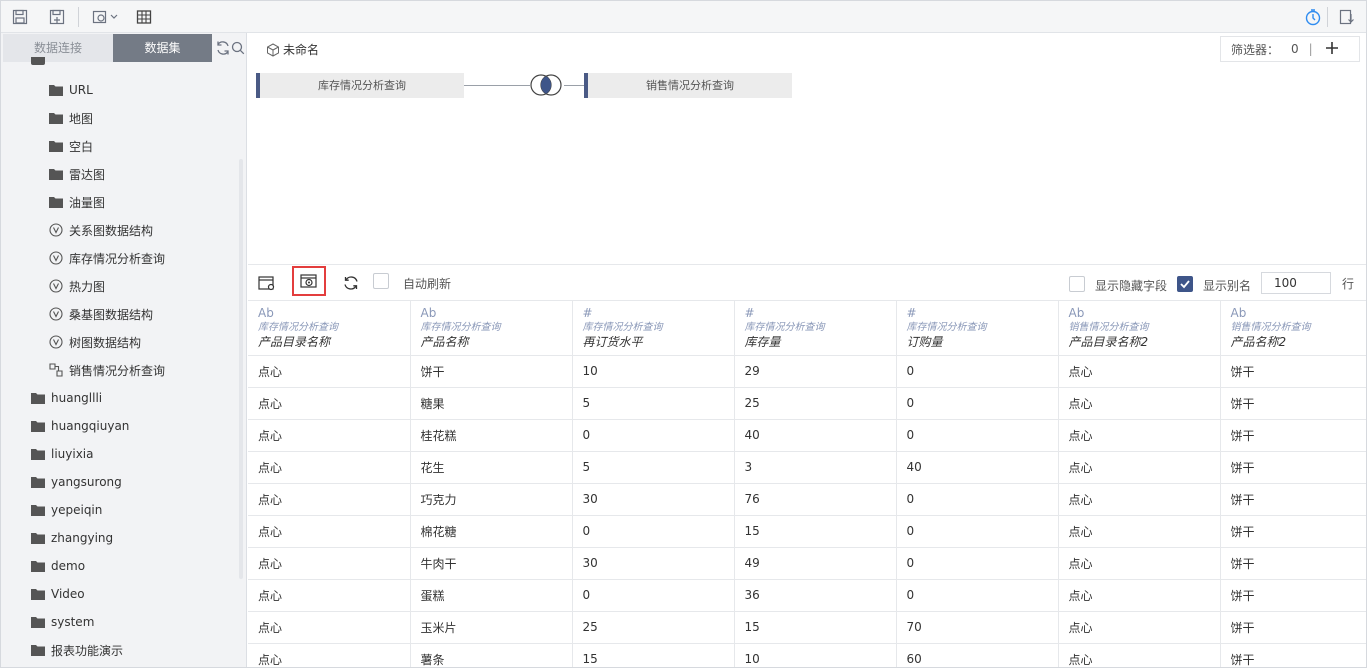 This screenshot has width=1367, height=668. I want to click on tree-item: 空白, so click(71, 146).